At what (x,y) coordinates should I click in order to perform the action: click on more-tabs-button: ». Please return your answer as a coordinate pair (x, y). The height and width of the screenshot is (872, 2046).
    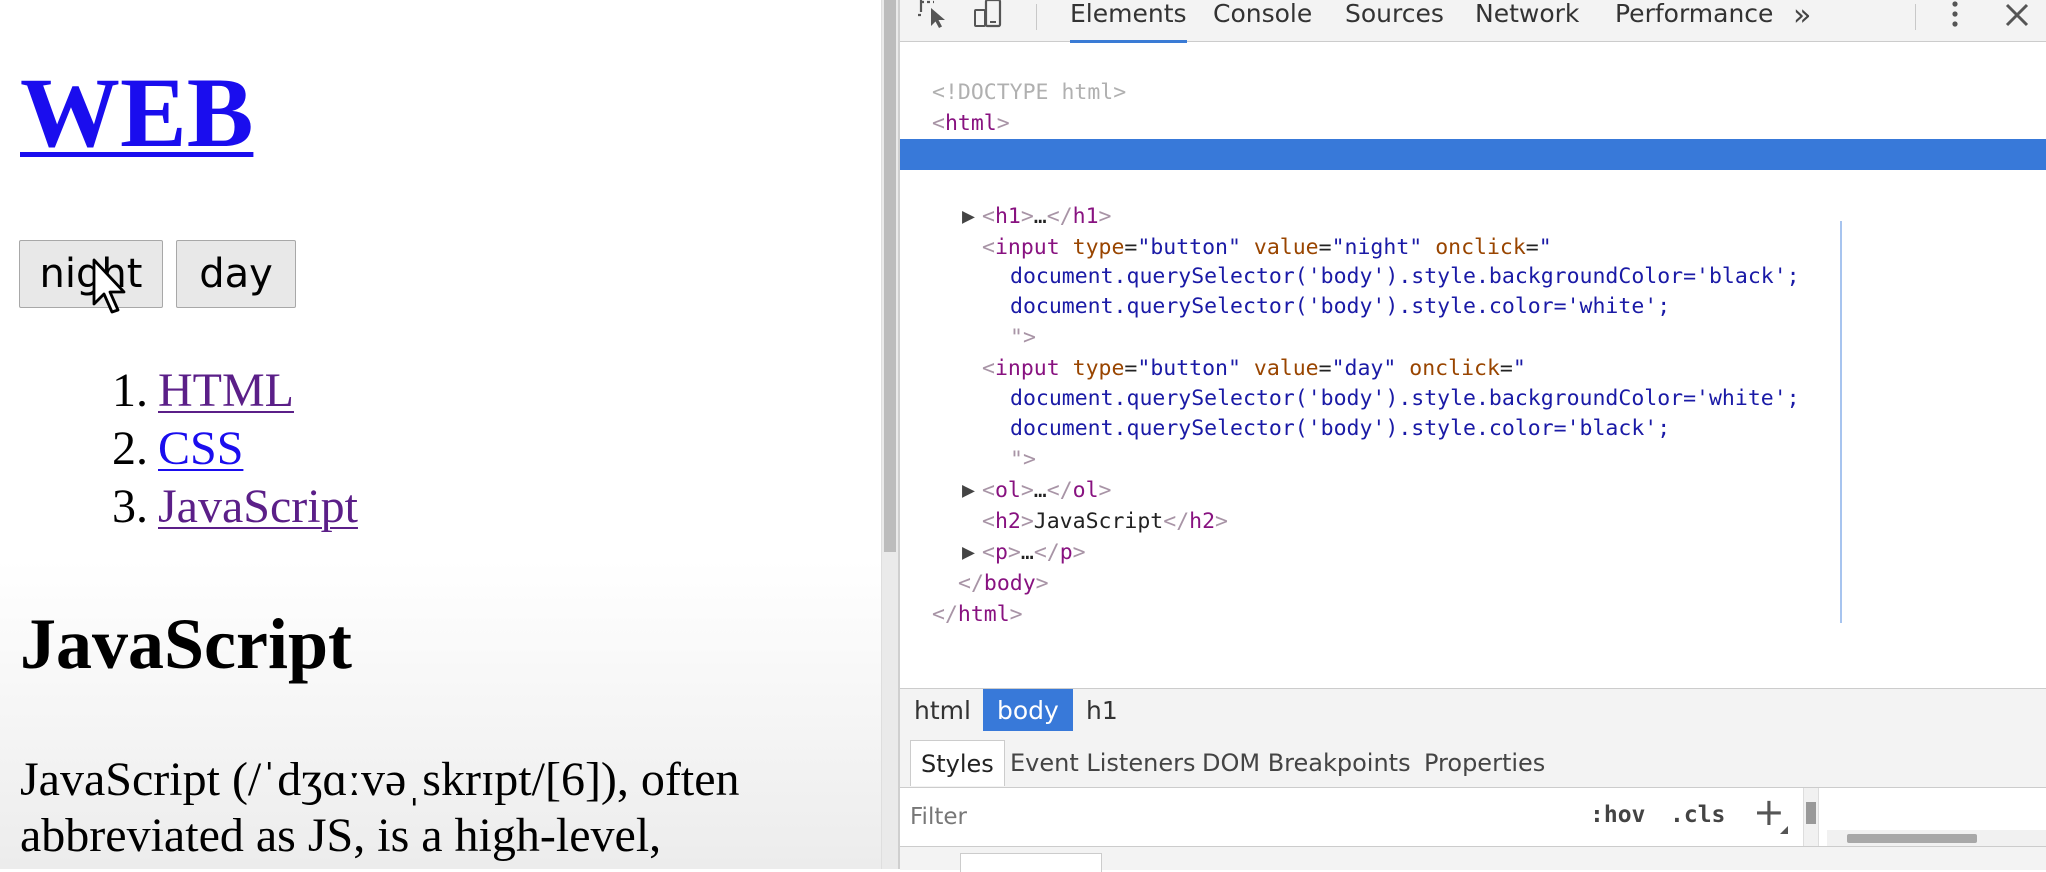
    Looking at the image, I should click on (1802, 16).